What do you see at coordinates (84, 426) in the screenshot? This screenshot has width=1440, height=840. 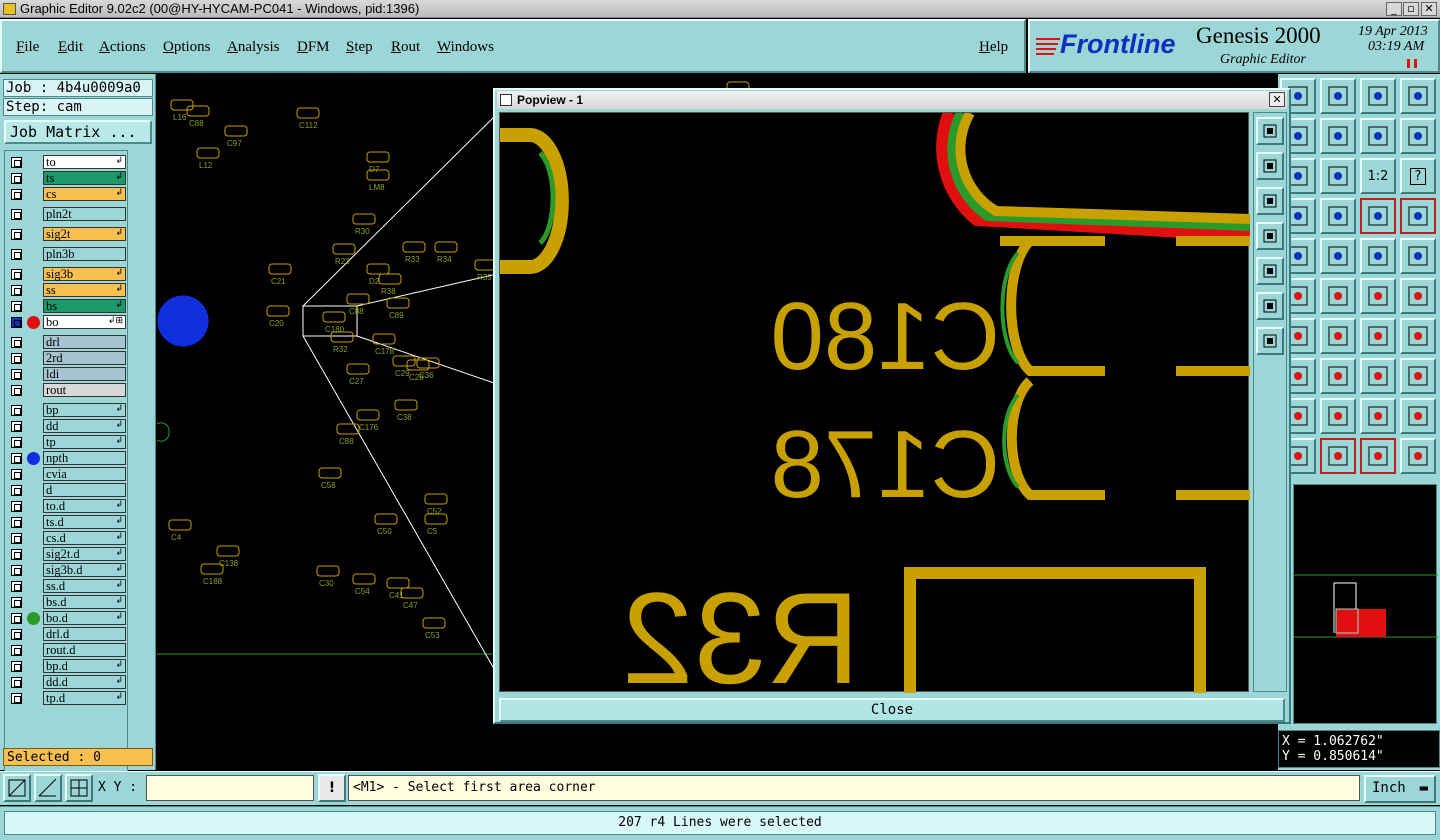 I see `layer-name: dd ↲` at bounding box center [84, 426].